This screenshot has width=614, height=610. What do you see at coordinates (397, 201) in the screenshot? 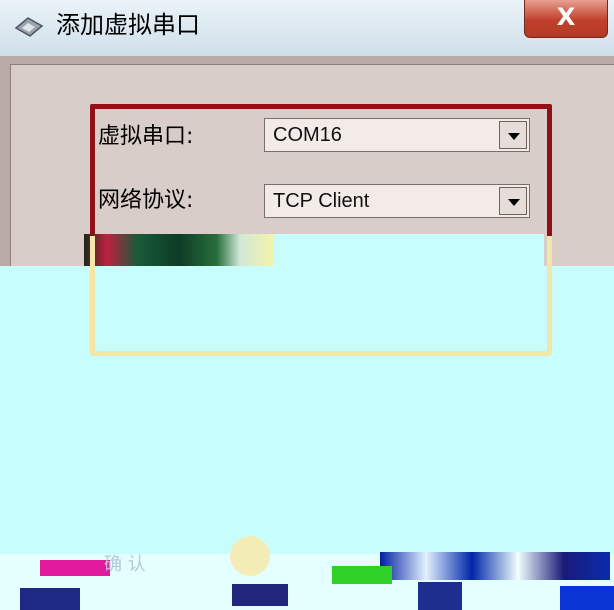
I see `protocol-select: TCP Client` at bounding box center [397, 201].